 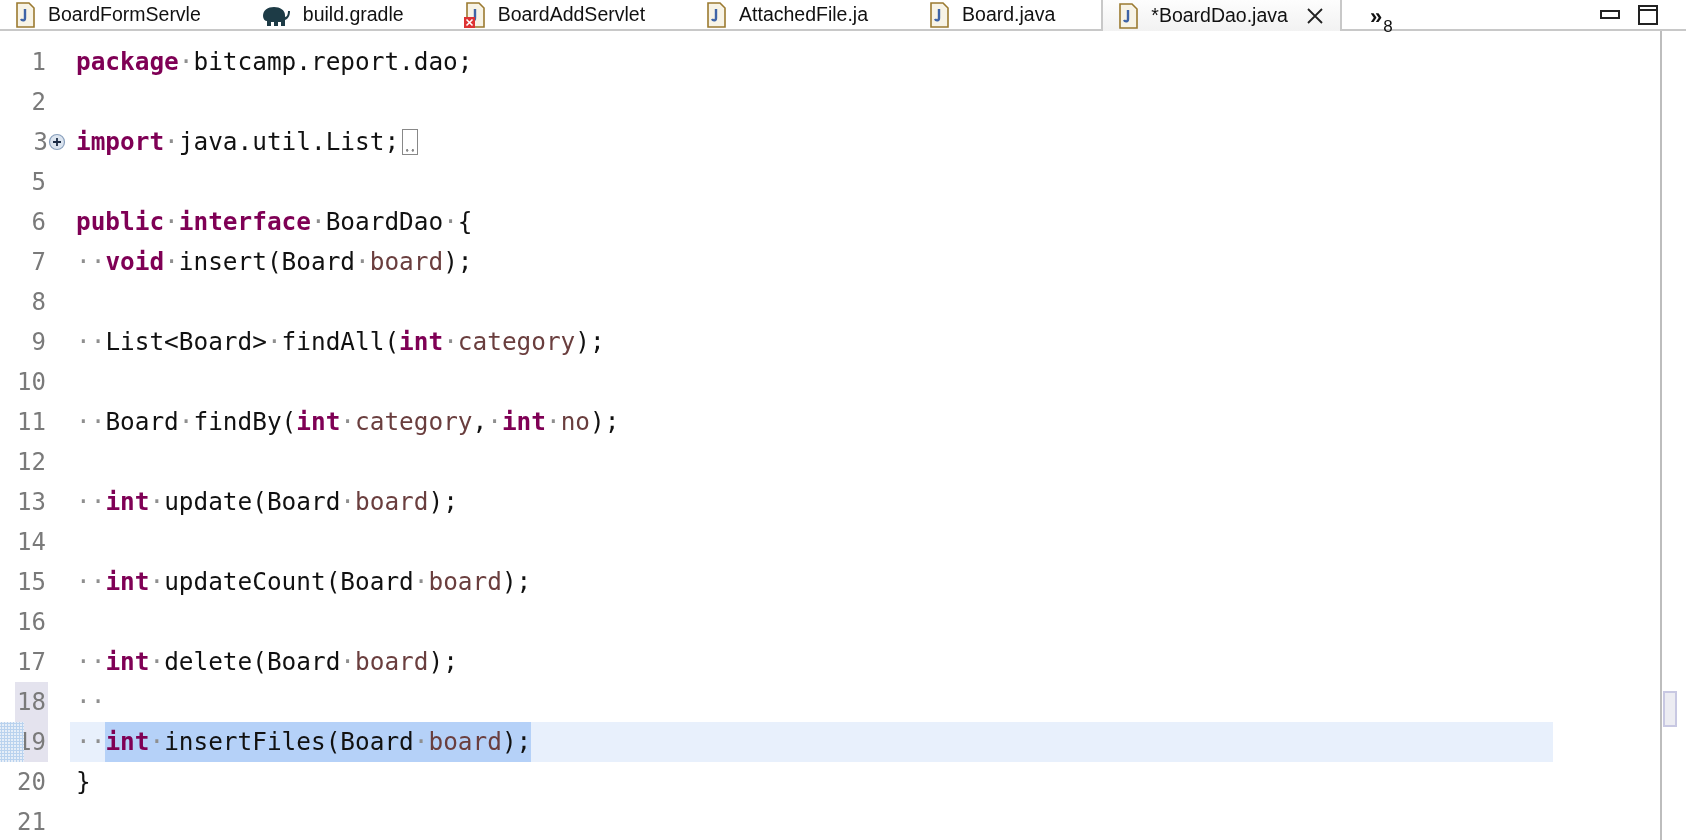 What do you see at coordinates (267, 662) in the screenshot?
I see `code-line: ··int·delete(Board·board);` at bounding box center [267, 662].